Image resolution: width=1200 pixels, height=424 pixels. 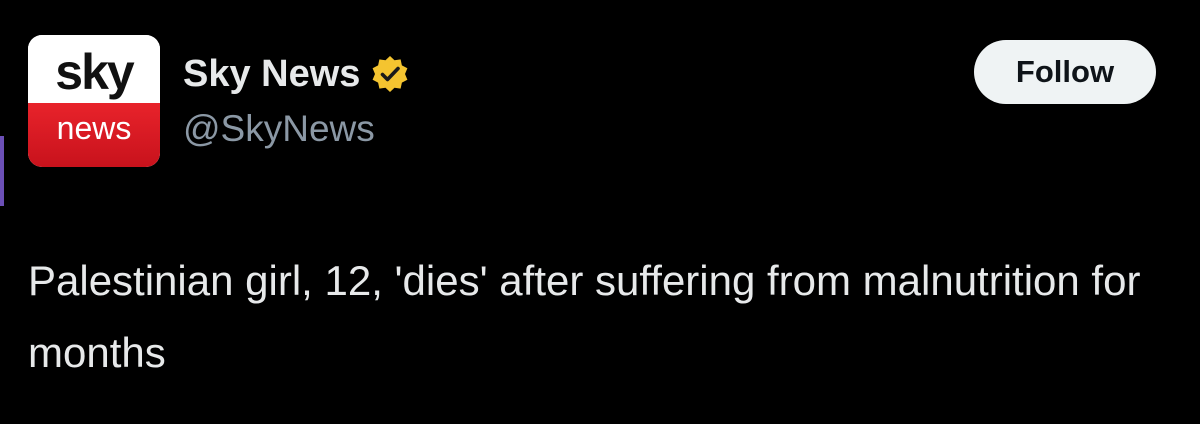 What do you see at coordinates (390, 74) in the screenshot?
I see `verified-badge-icon` at bounding box center [390, 74].